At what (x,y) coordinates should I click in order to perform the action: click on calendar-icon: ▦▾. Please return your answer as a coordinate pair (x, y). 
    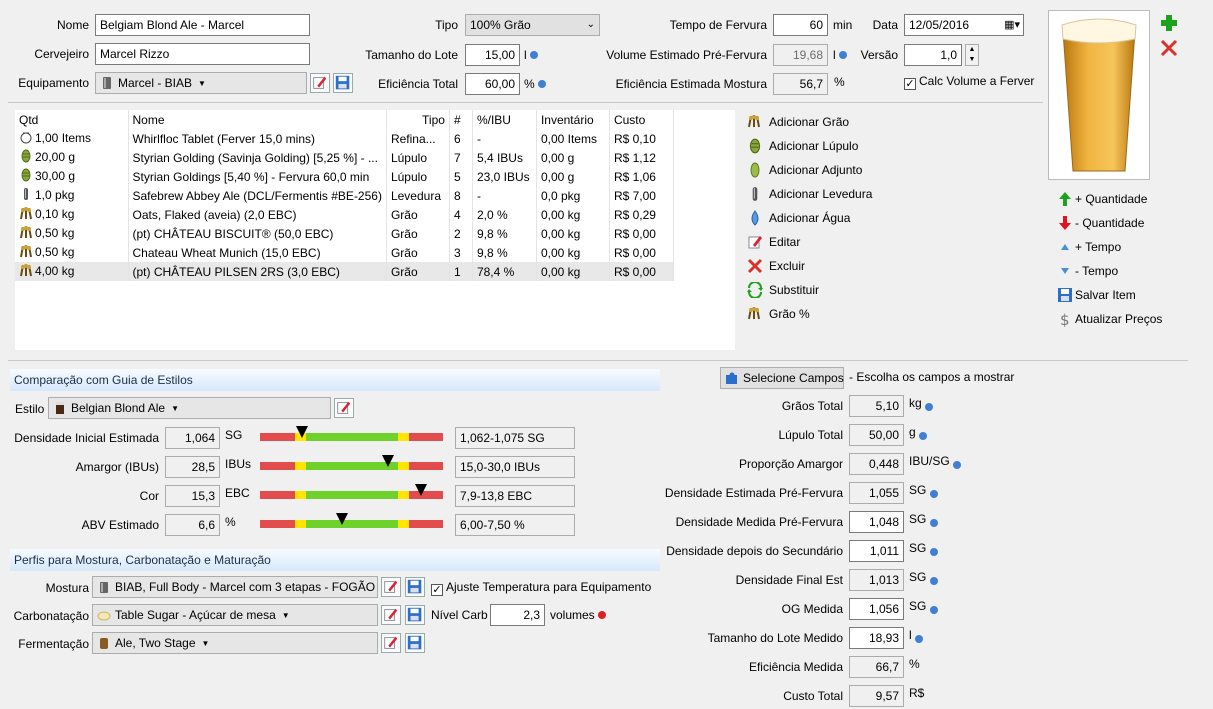
    Looking at the image, I should click on (1012, 25).